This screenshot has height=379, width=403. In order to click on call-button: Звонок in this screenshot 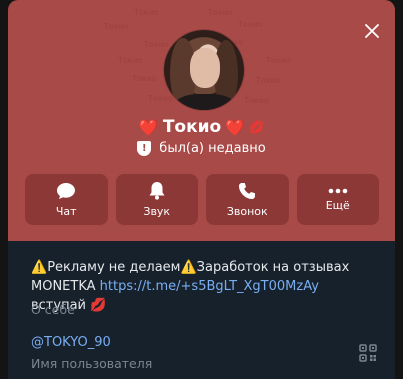, I will do `click(247, 199)`.